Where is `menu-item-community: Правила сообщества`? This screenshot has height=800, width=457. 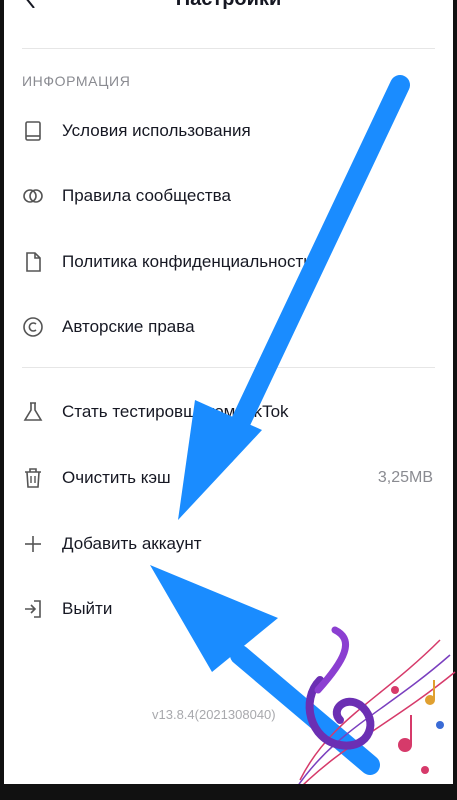
menu-item-community: Правила сообщества is located at coordinates (228, 196).